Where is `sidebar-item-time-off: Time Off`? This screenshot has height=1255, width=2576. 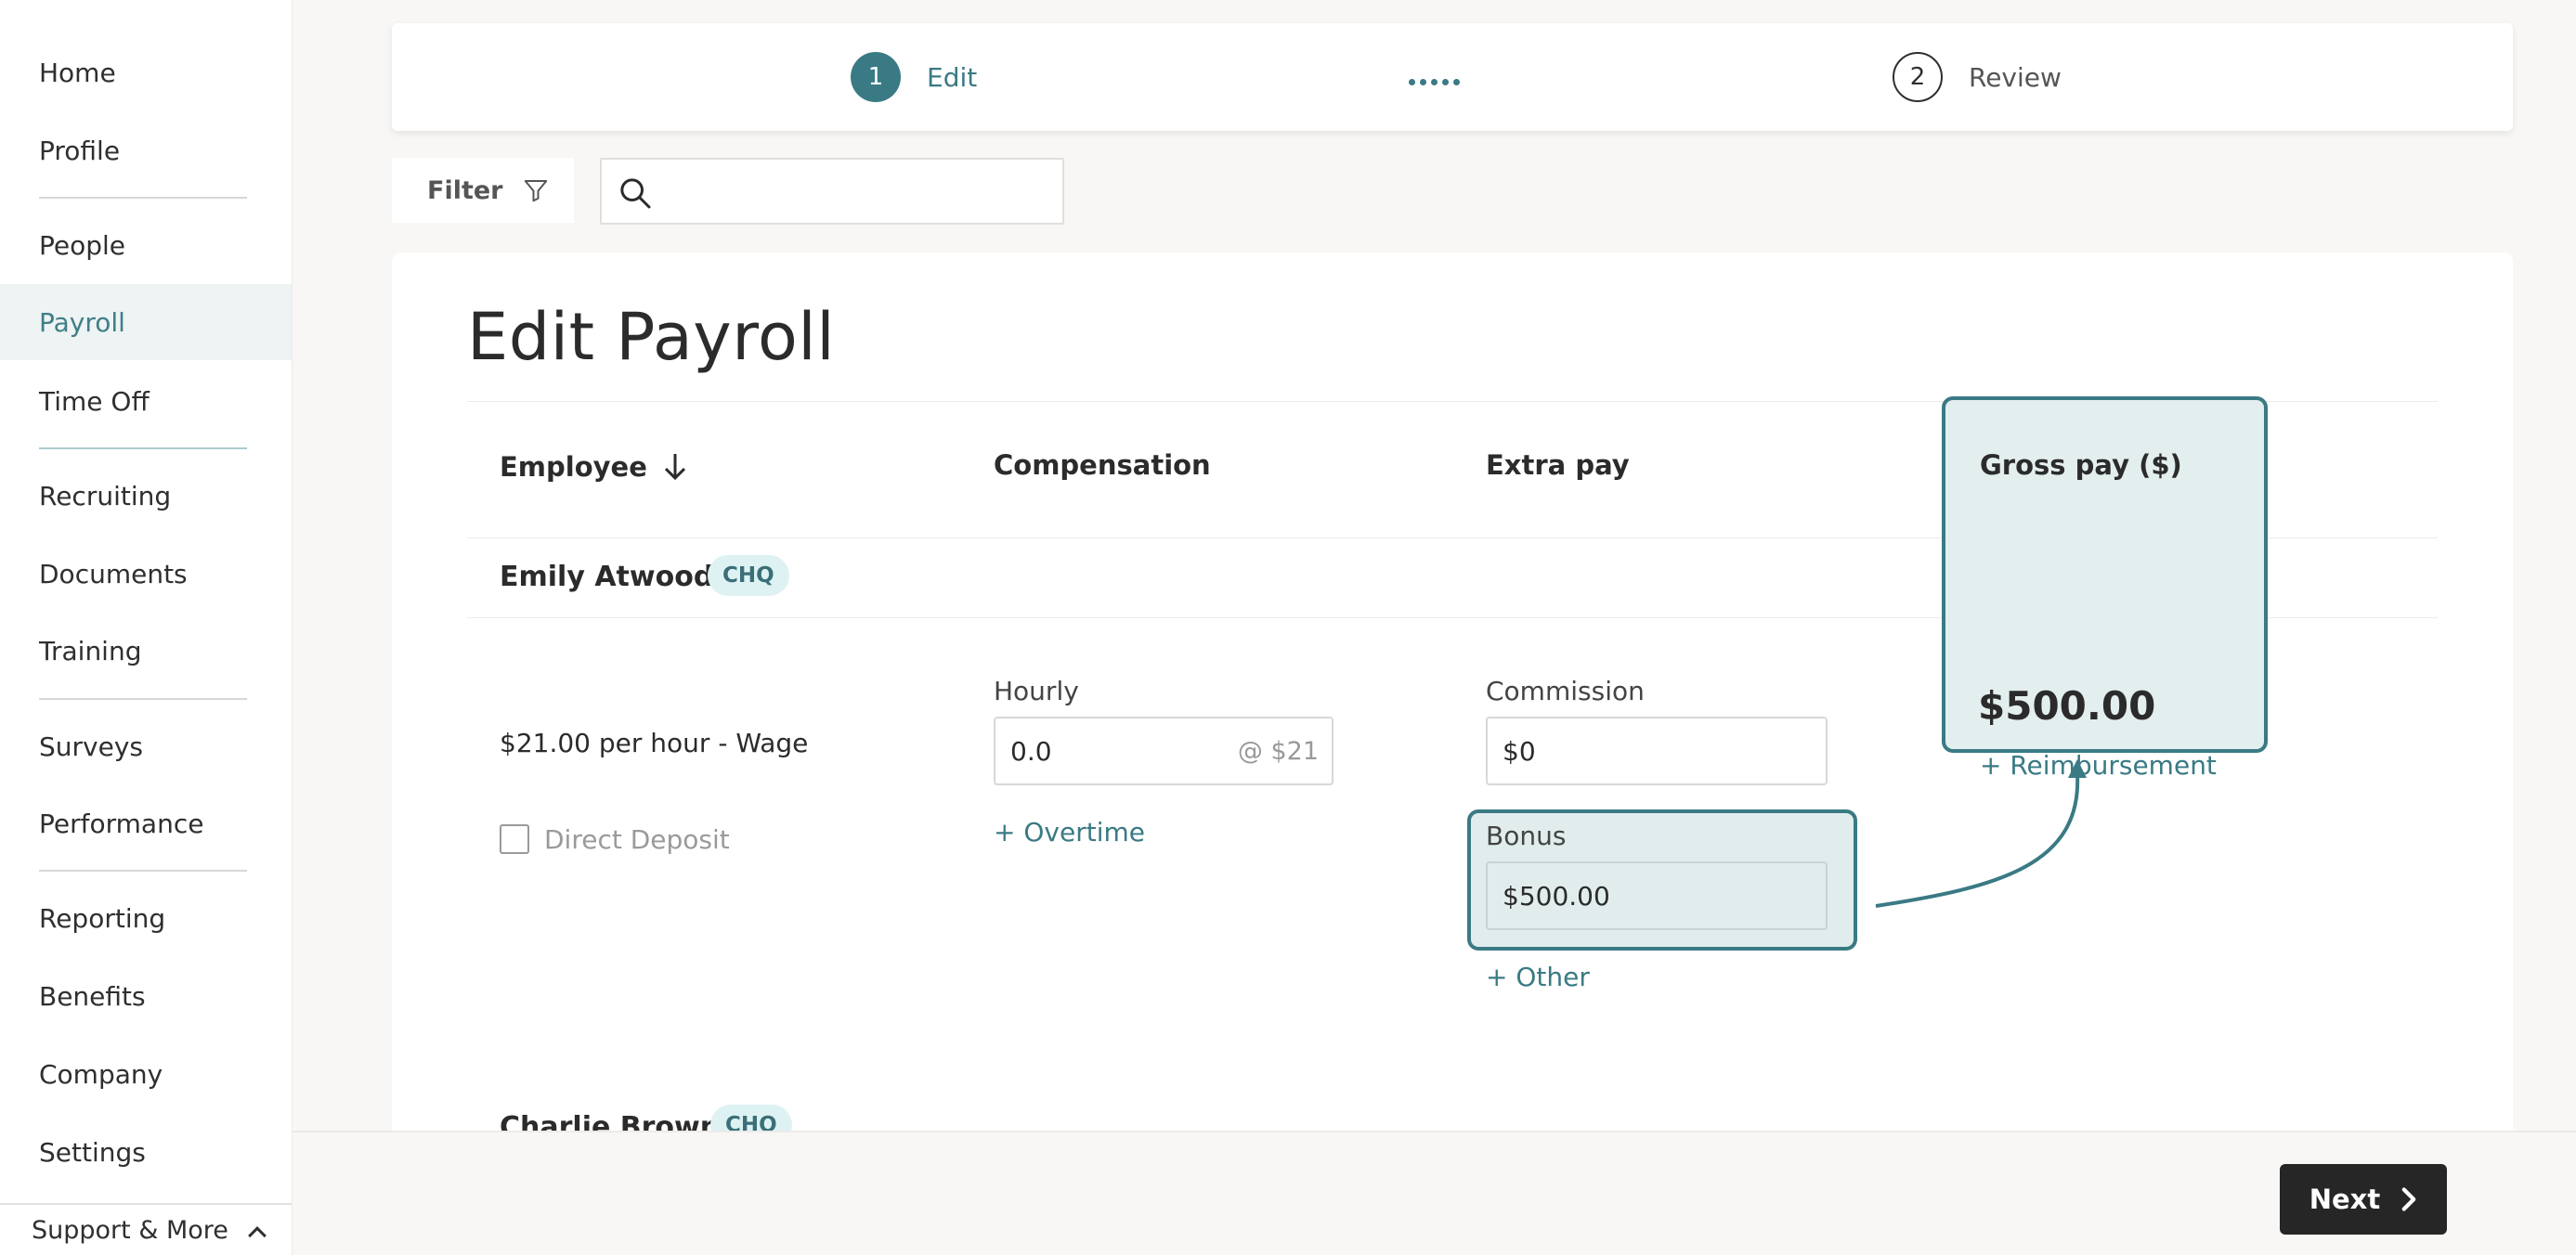 sidebar-item-time-off: Time Off is located at coordinates (146, 401).